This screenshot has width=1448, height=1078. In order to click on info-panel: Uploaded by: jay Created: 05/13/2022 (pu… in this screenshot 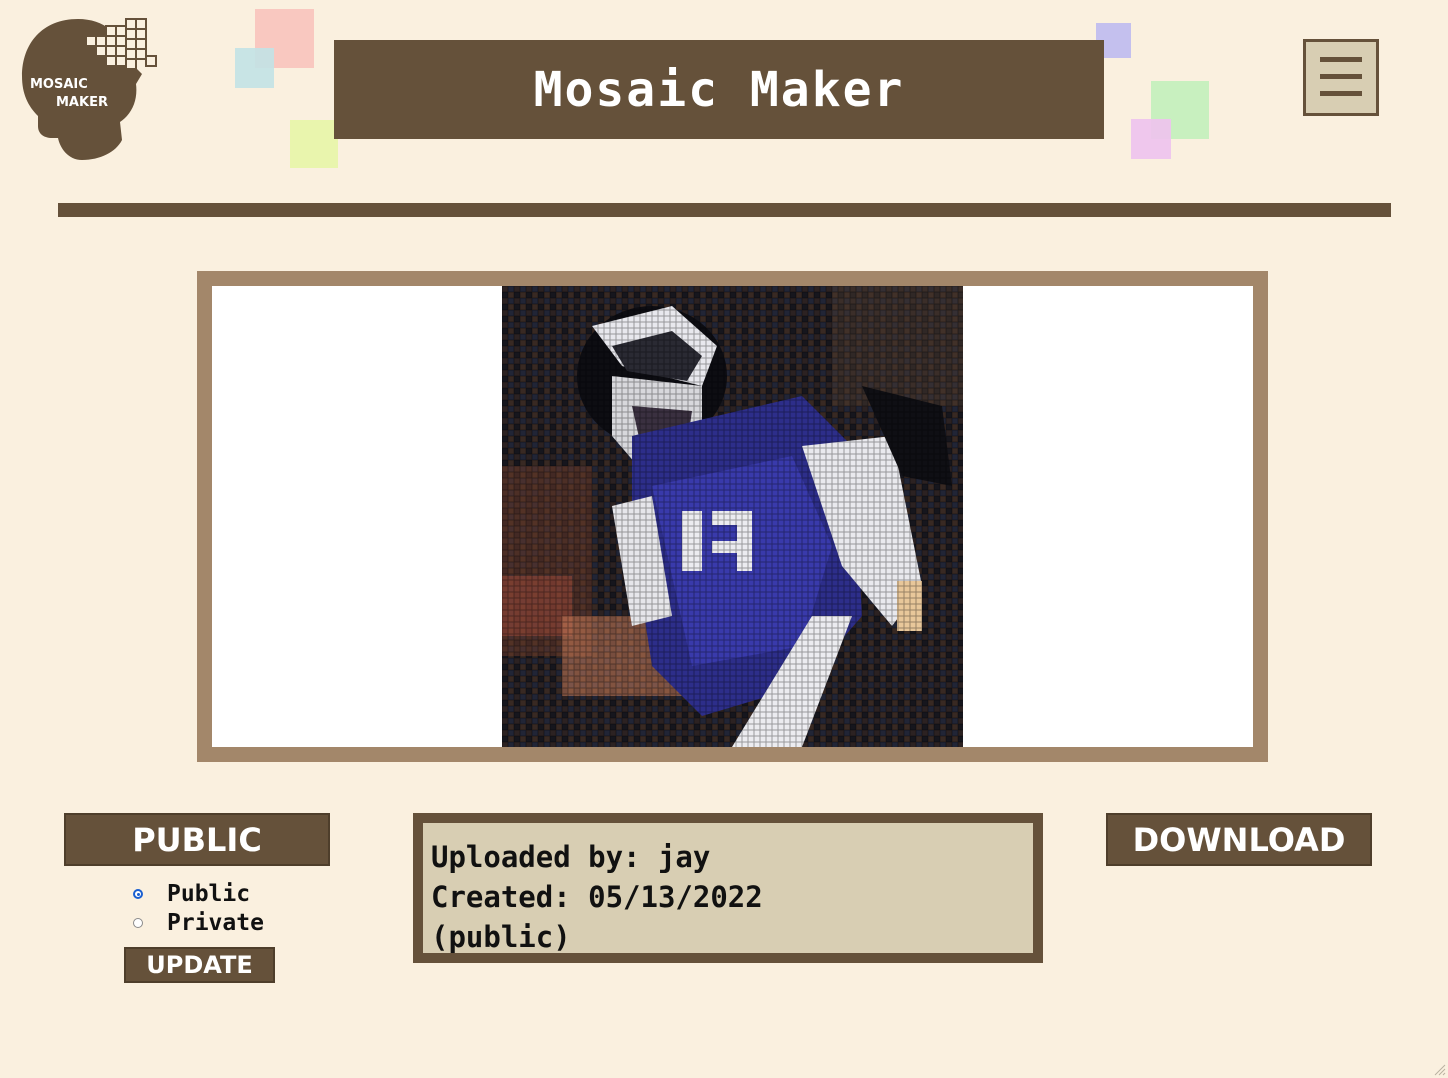, I will do `click(728, 888)`.